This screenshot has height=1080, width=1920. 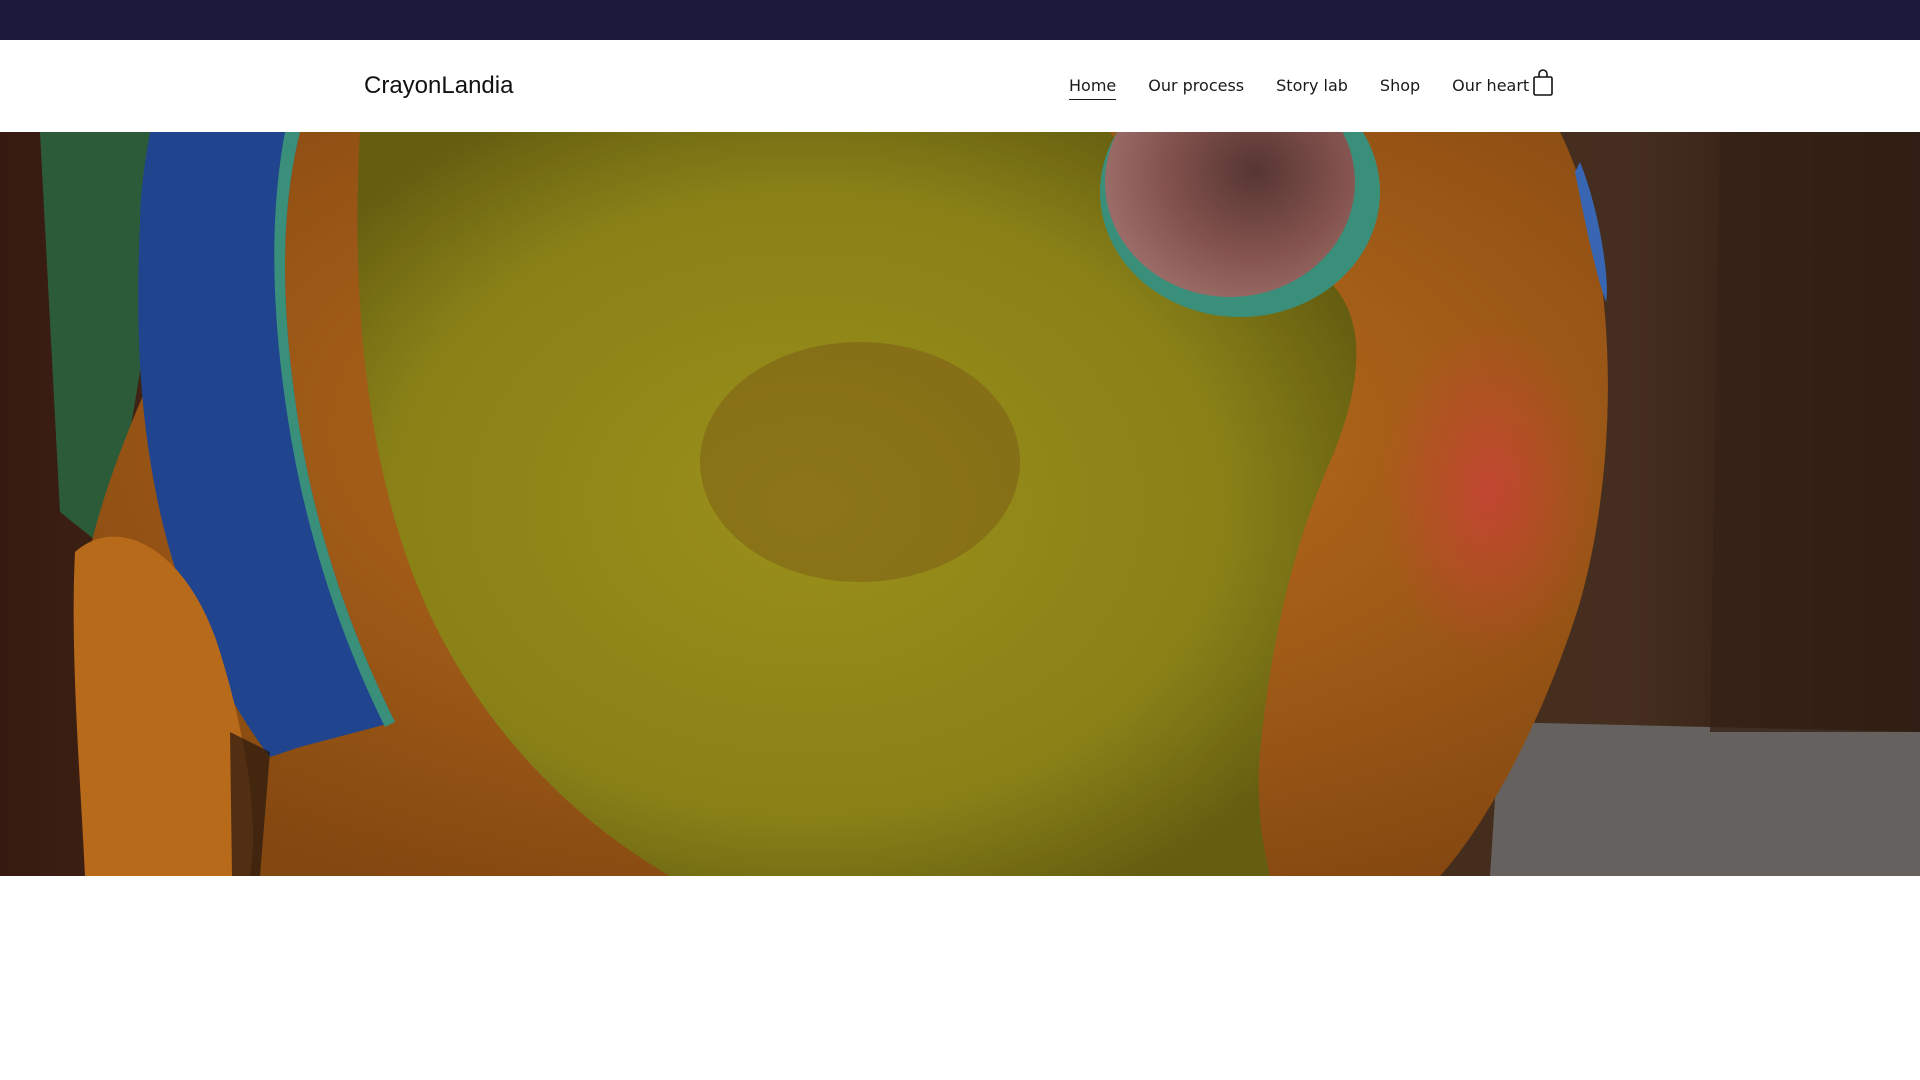 I want to click on nav-link-our-heart: Our heart, so click(x=1490, y=86).